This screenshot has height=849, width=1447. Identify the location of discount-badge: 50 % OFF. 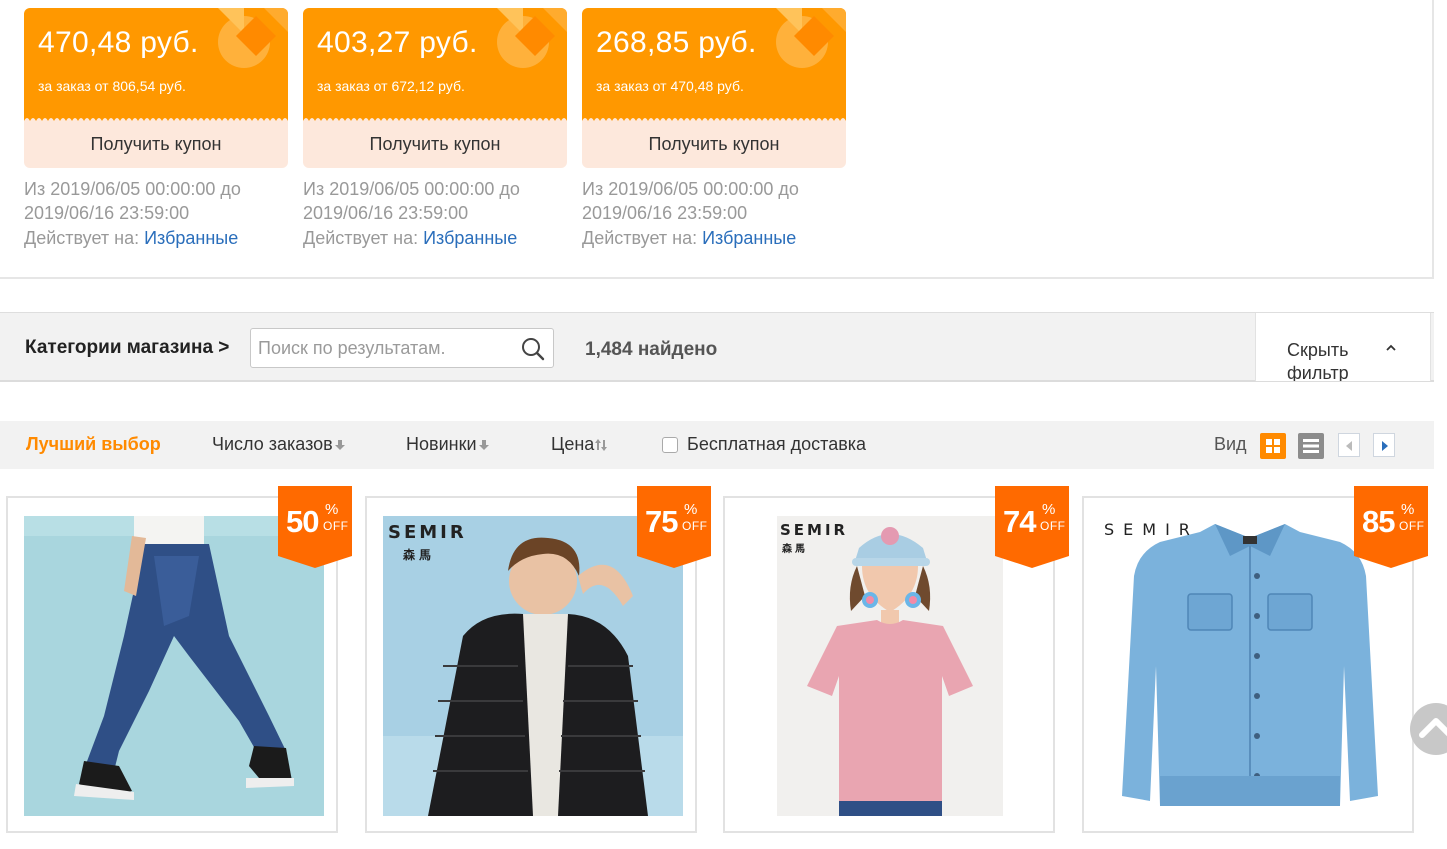
(315, 527).